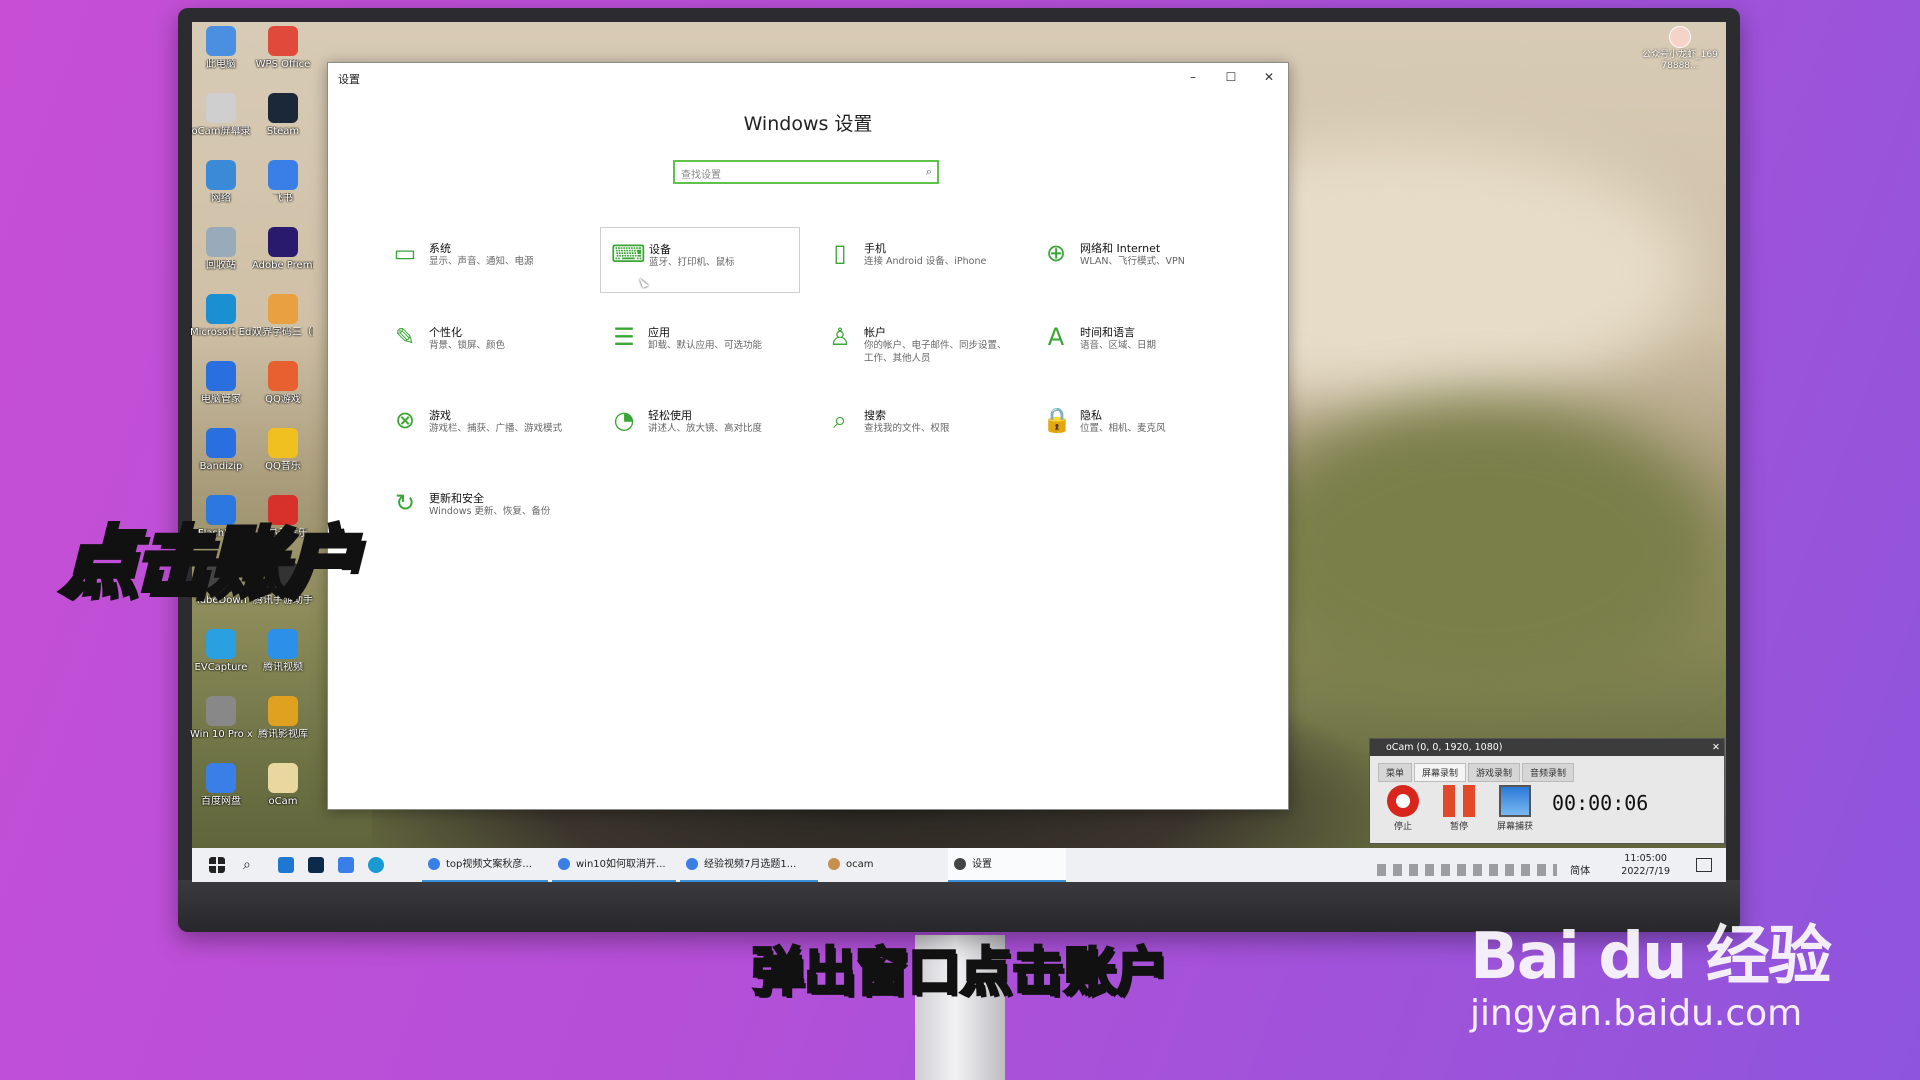 This screenshot has width=1920, height=1080. What do you see at coordinates (376, 865) in the screenshot?
I see `taskbar-edge` at bounding box center [376, 865].